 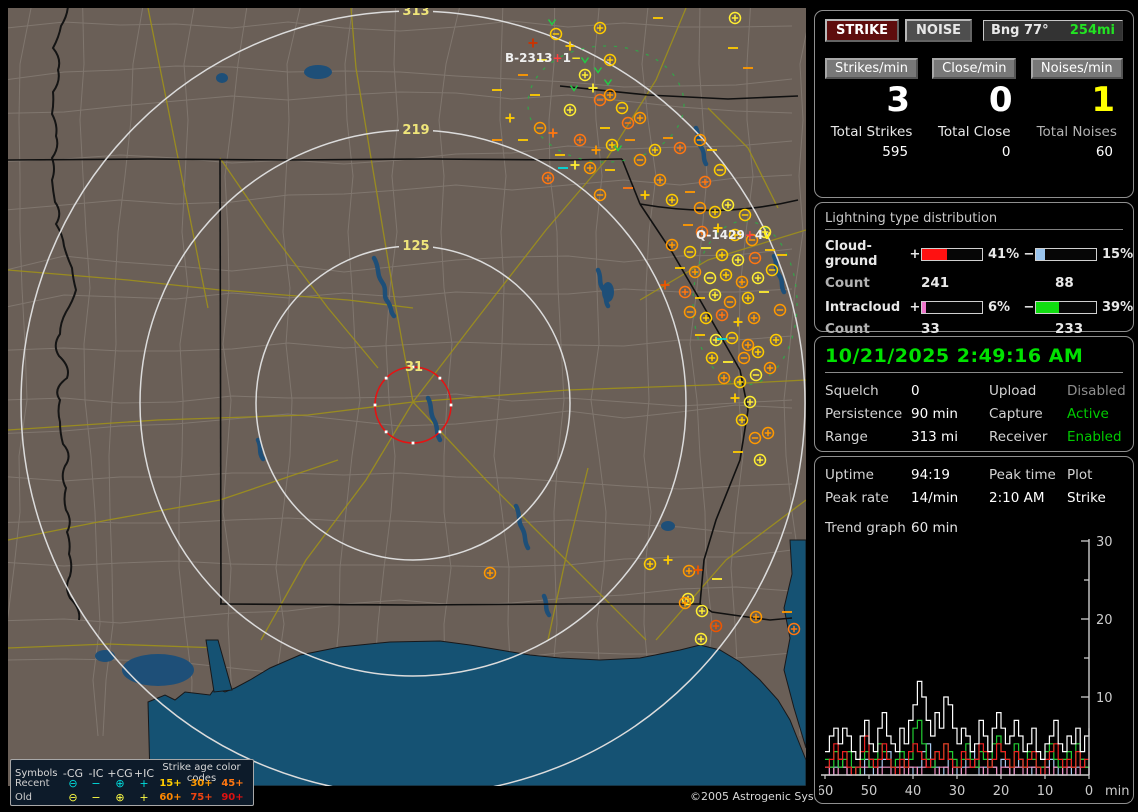 What do you see at coordinates (1013, 391) in the screenshot?
I see `upload-label: Upload` at bounding box center [1013, 391].